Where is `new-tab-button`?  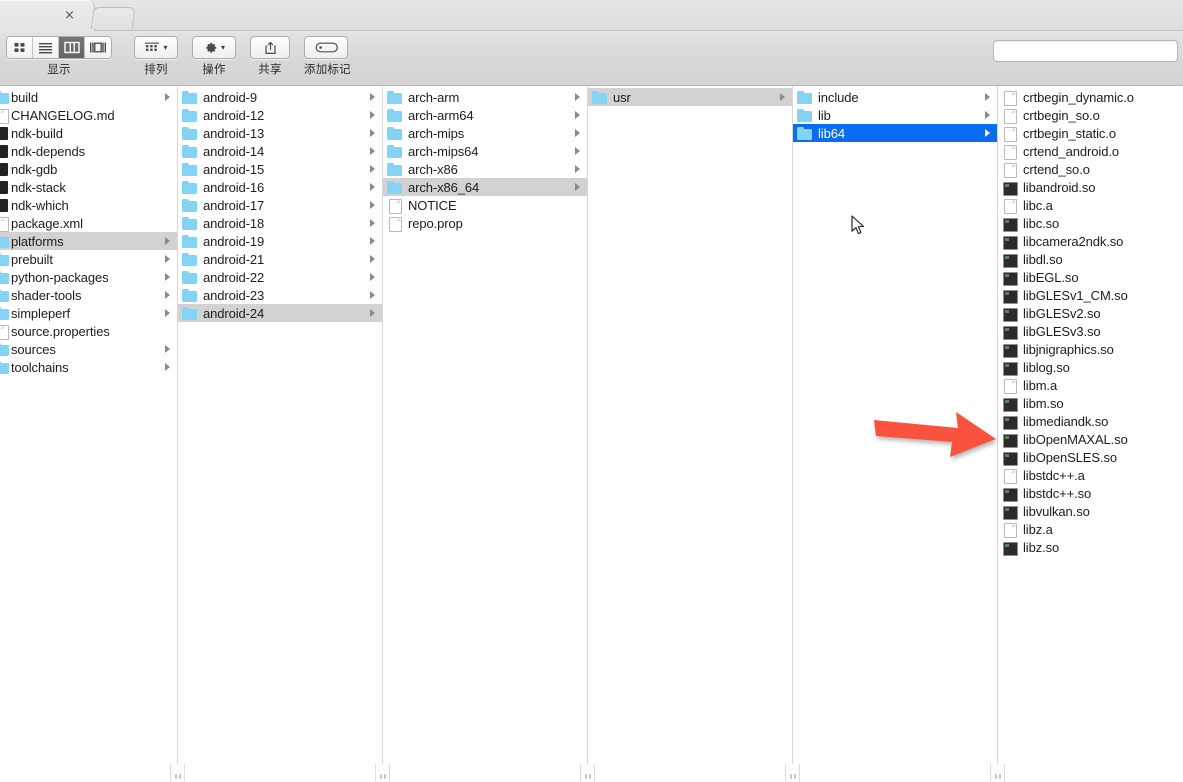
new-tab-button is located at coordinates (113, 18).